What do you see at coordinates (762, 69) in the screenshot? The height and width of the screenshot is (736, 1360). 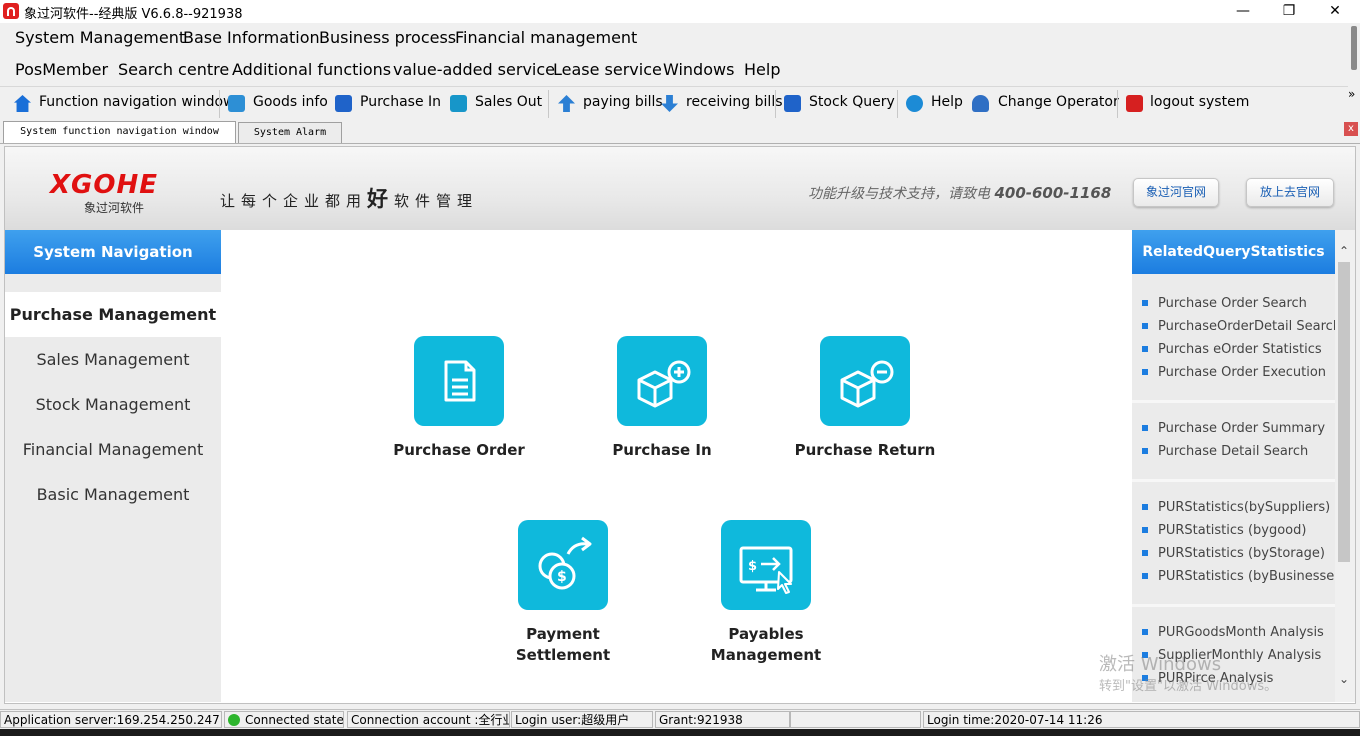 I see `menu-help: Help` at bounding box center [762, 69].